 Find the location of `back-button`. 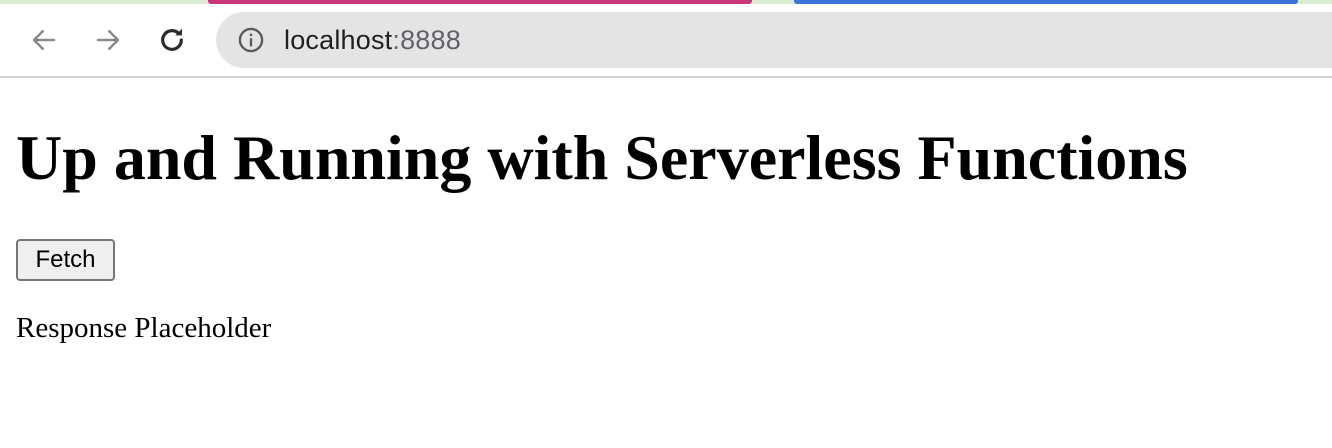

back-button is located at coordinates (44, 40).